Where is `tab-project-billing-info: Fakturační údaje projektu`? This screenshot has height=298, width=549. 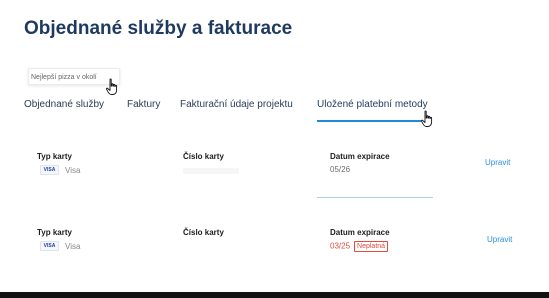 tab-project-billing-info: Fakturační údaje projektu is located at coordinates (236, 104).